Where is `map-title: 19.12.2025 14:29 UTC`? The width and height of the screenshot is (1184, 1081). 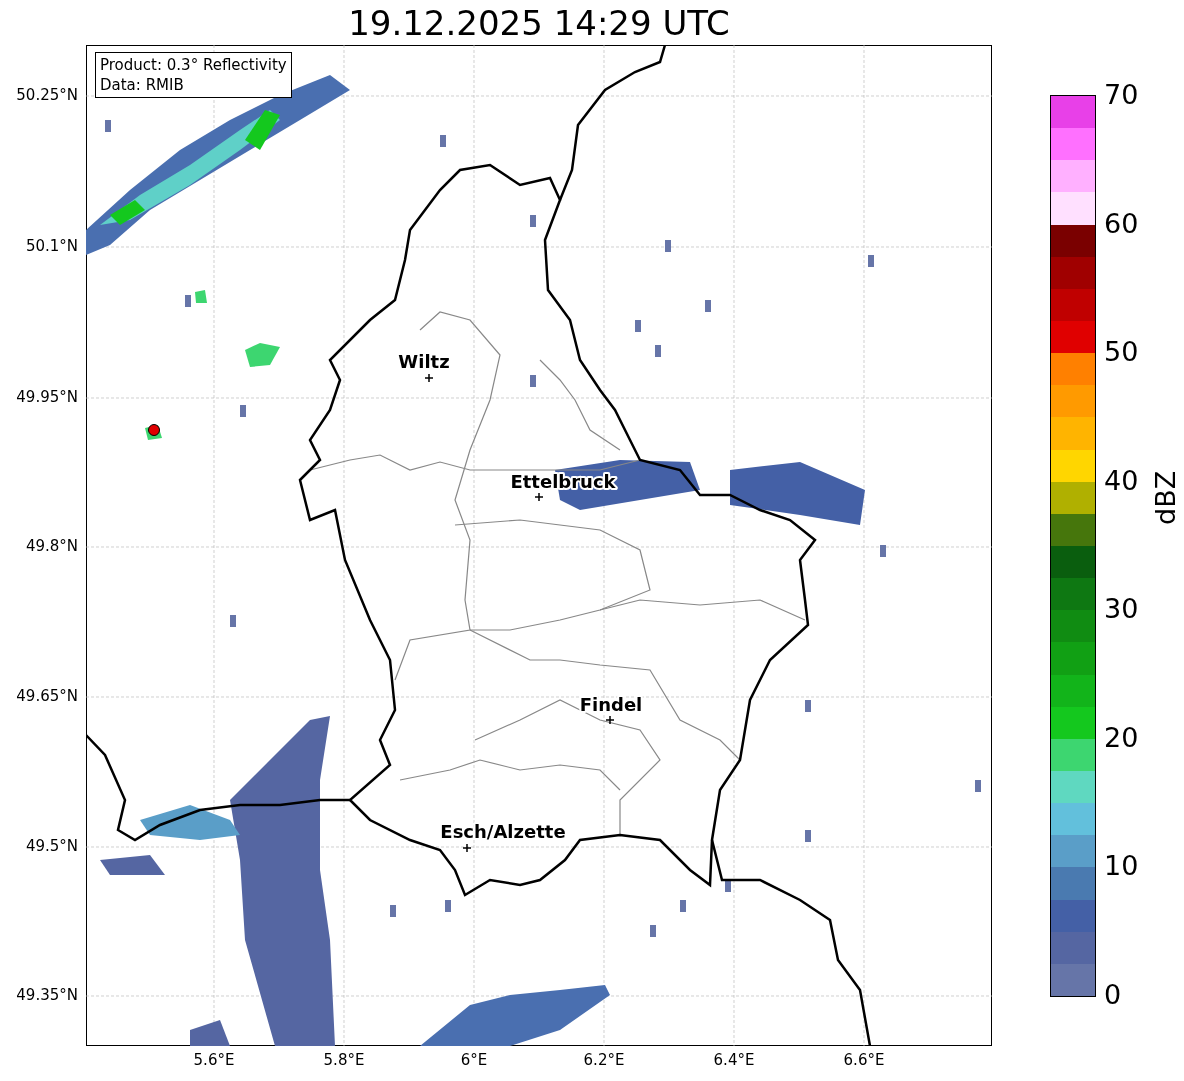
map-title: 19.12.2025 14:29 UTC is located at coordinates (539, 22).